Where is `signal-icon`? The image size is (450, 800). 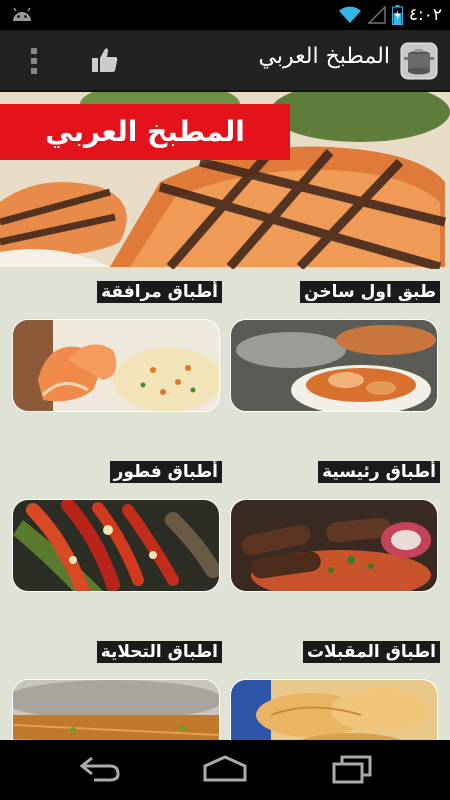 signal-icon is located at coordinates (376, 15).